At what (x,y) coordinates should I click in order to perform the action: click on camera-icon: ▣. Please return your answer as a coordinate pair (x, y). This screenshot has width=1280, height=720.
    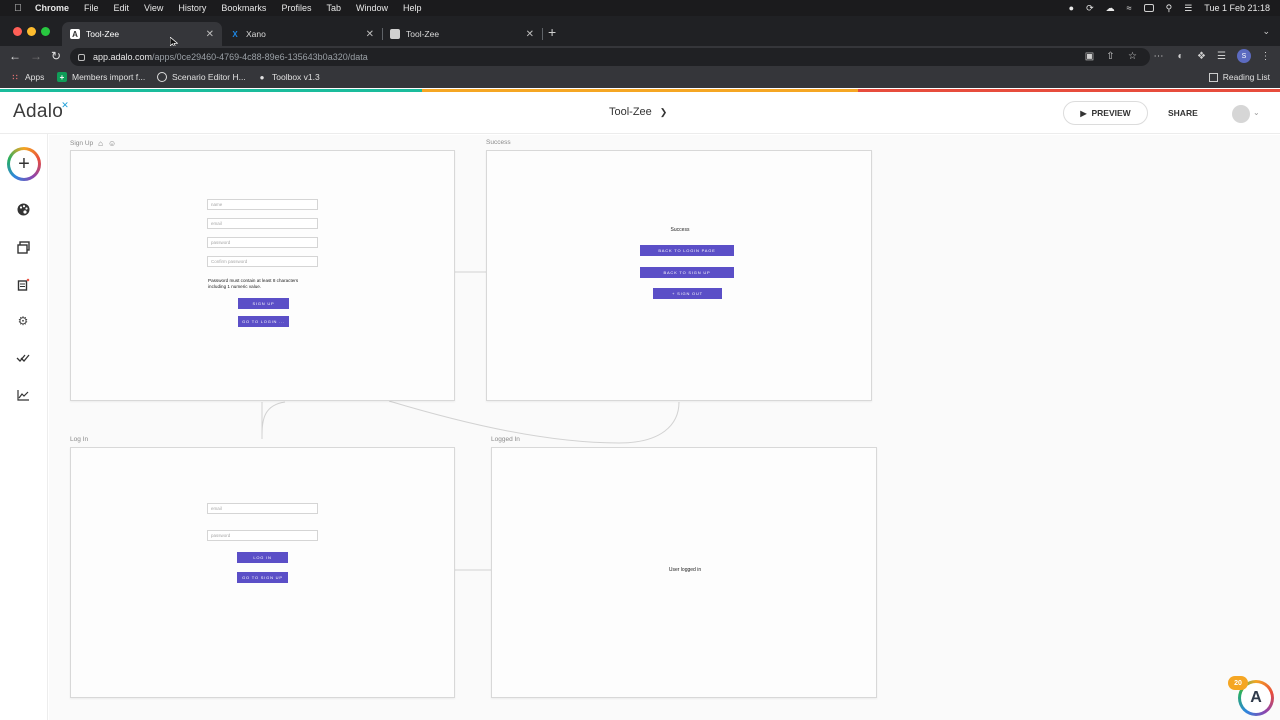
    Looking at the image, I should click on (1089, 56).